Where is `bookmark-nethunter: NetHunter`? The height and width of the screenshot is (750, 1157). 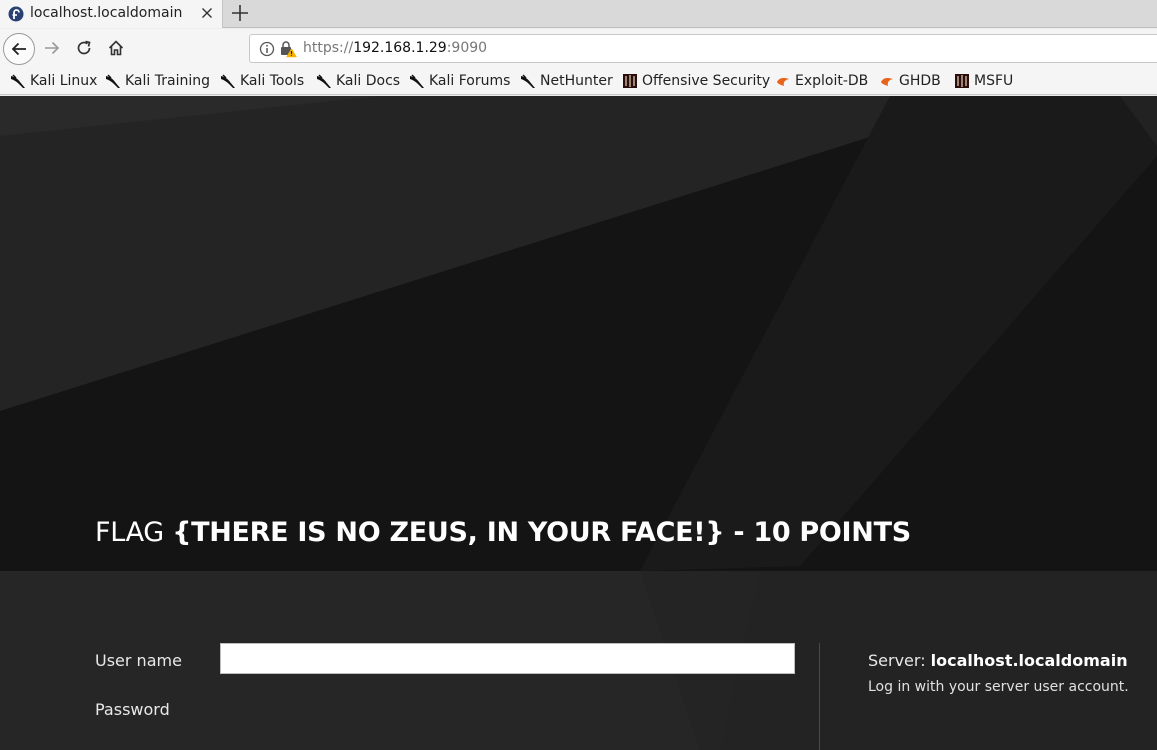
bookmark-nethunter: NetHunter is located at coordinates (566, 81).